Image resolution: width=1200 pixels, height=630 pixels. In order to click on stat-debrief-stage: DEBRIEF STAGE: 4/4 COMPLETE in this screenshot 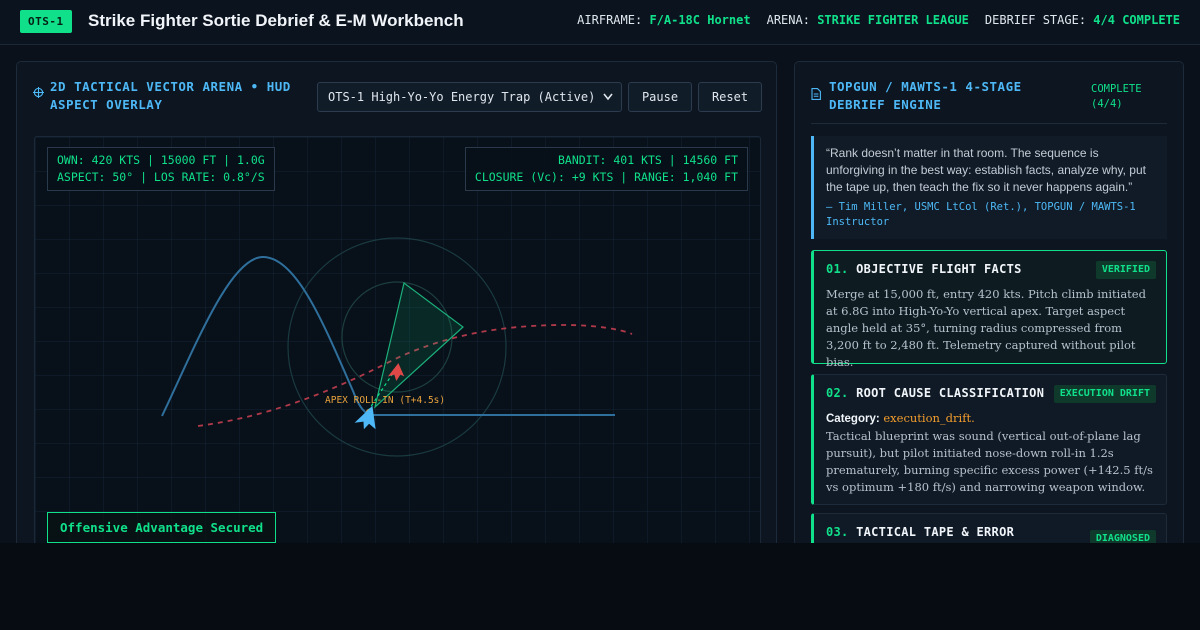, I will do `click(1082, 20)`.